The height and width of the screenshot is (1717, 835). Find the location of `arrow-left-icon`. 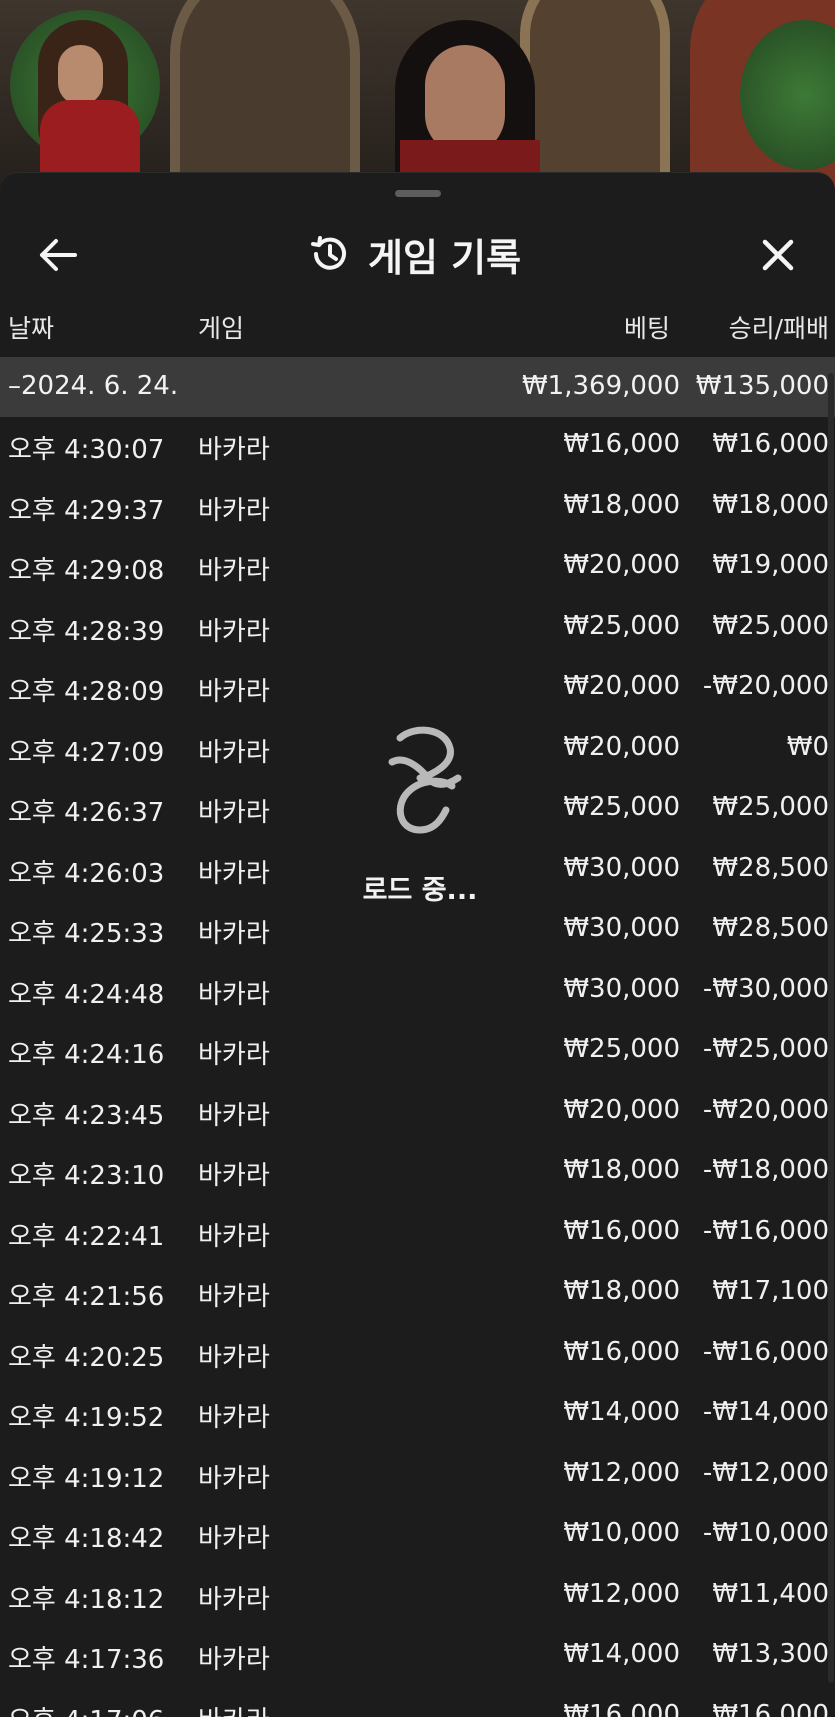

arrow-left-icon is located at coordinates (58, 255).